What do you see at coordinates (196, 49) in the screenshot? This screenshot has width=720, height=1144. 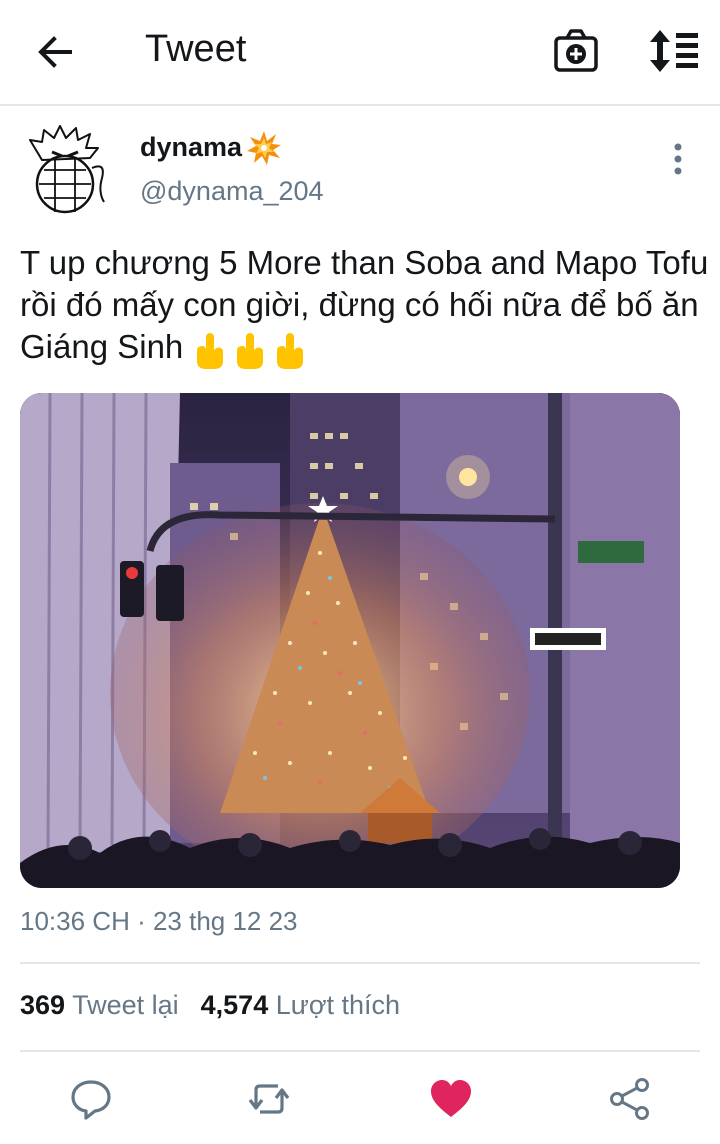 I see `page-title: Tweet` at bounding box center [196, 49].